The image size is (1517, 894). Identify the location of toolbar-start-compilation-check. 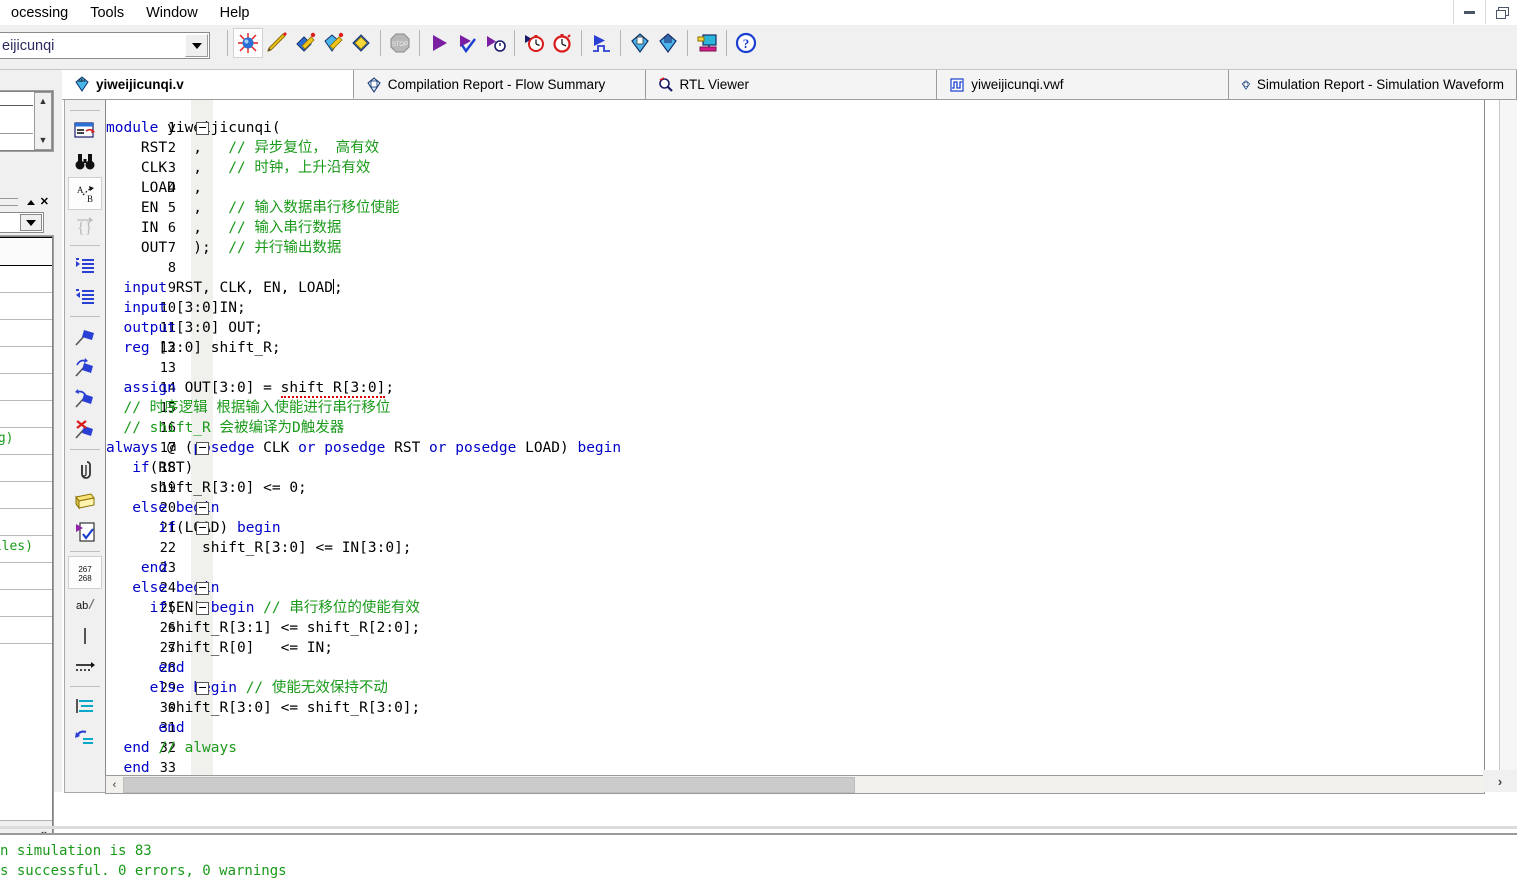
(467, 43).